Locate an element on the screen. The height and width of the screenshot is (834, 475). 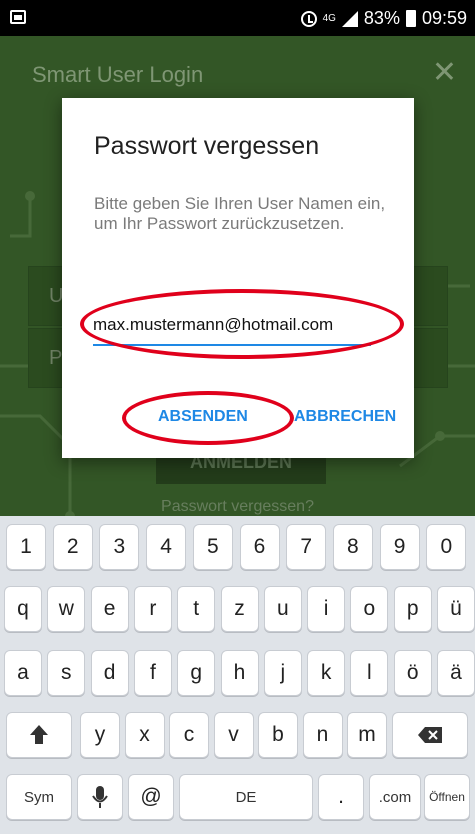
clock: 09:59 is located at coordinates (444, 18).